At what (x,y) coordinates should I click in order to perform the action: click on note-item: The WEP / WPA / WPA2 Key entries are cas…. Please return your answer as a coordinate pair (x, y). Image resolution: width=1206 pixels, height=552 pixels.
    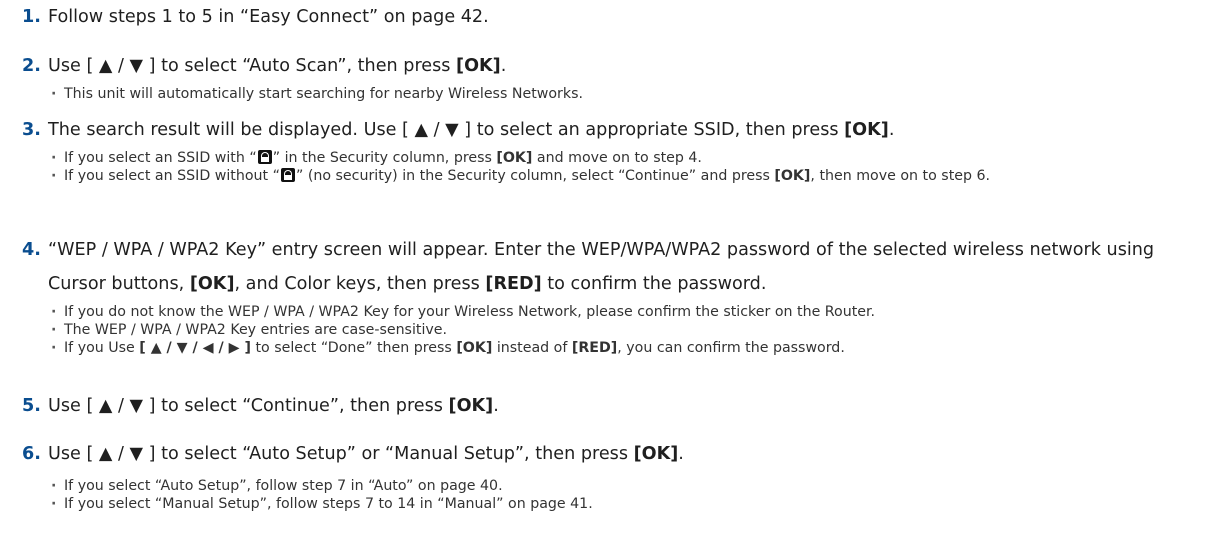
    Looking at the image, I should click on (623, 330).